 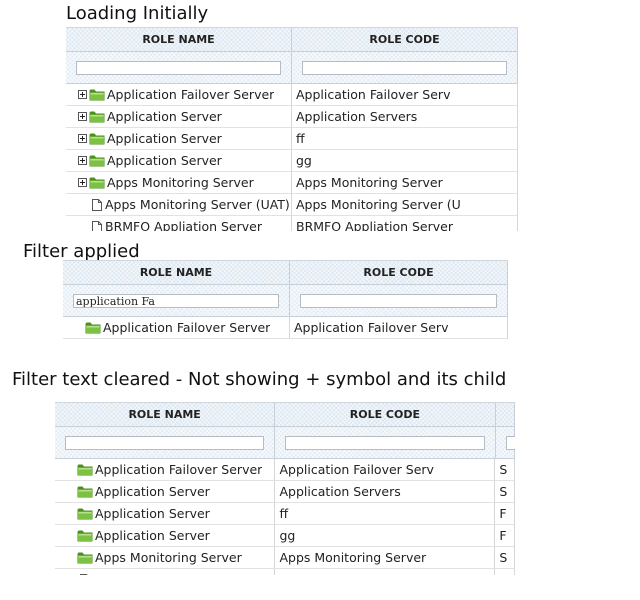 What do you see at coordinates (505, 415) in the screenshot?
I see `column-header-extra` at bounding box center [505, 415].